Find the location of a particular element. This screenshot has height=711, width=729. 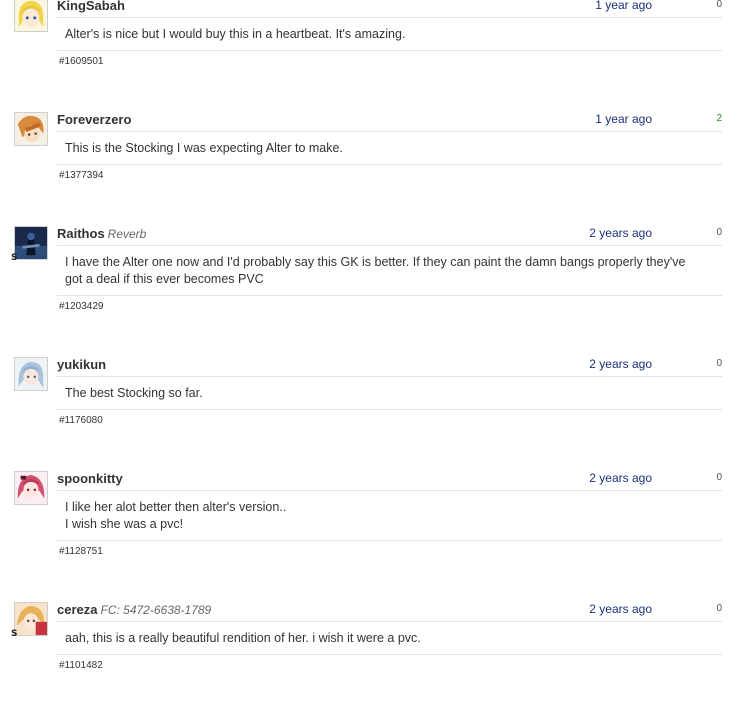

comment-line: The best Stocking so far. is located at coordinates (134, 393).